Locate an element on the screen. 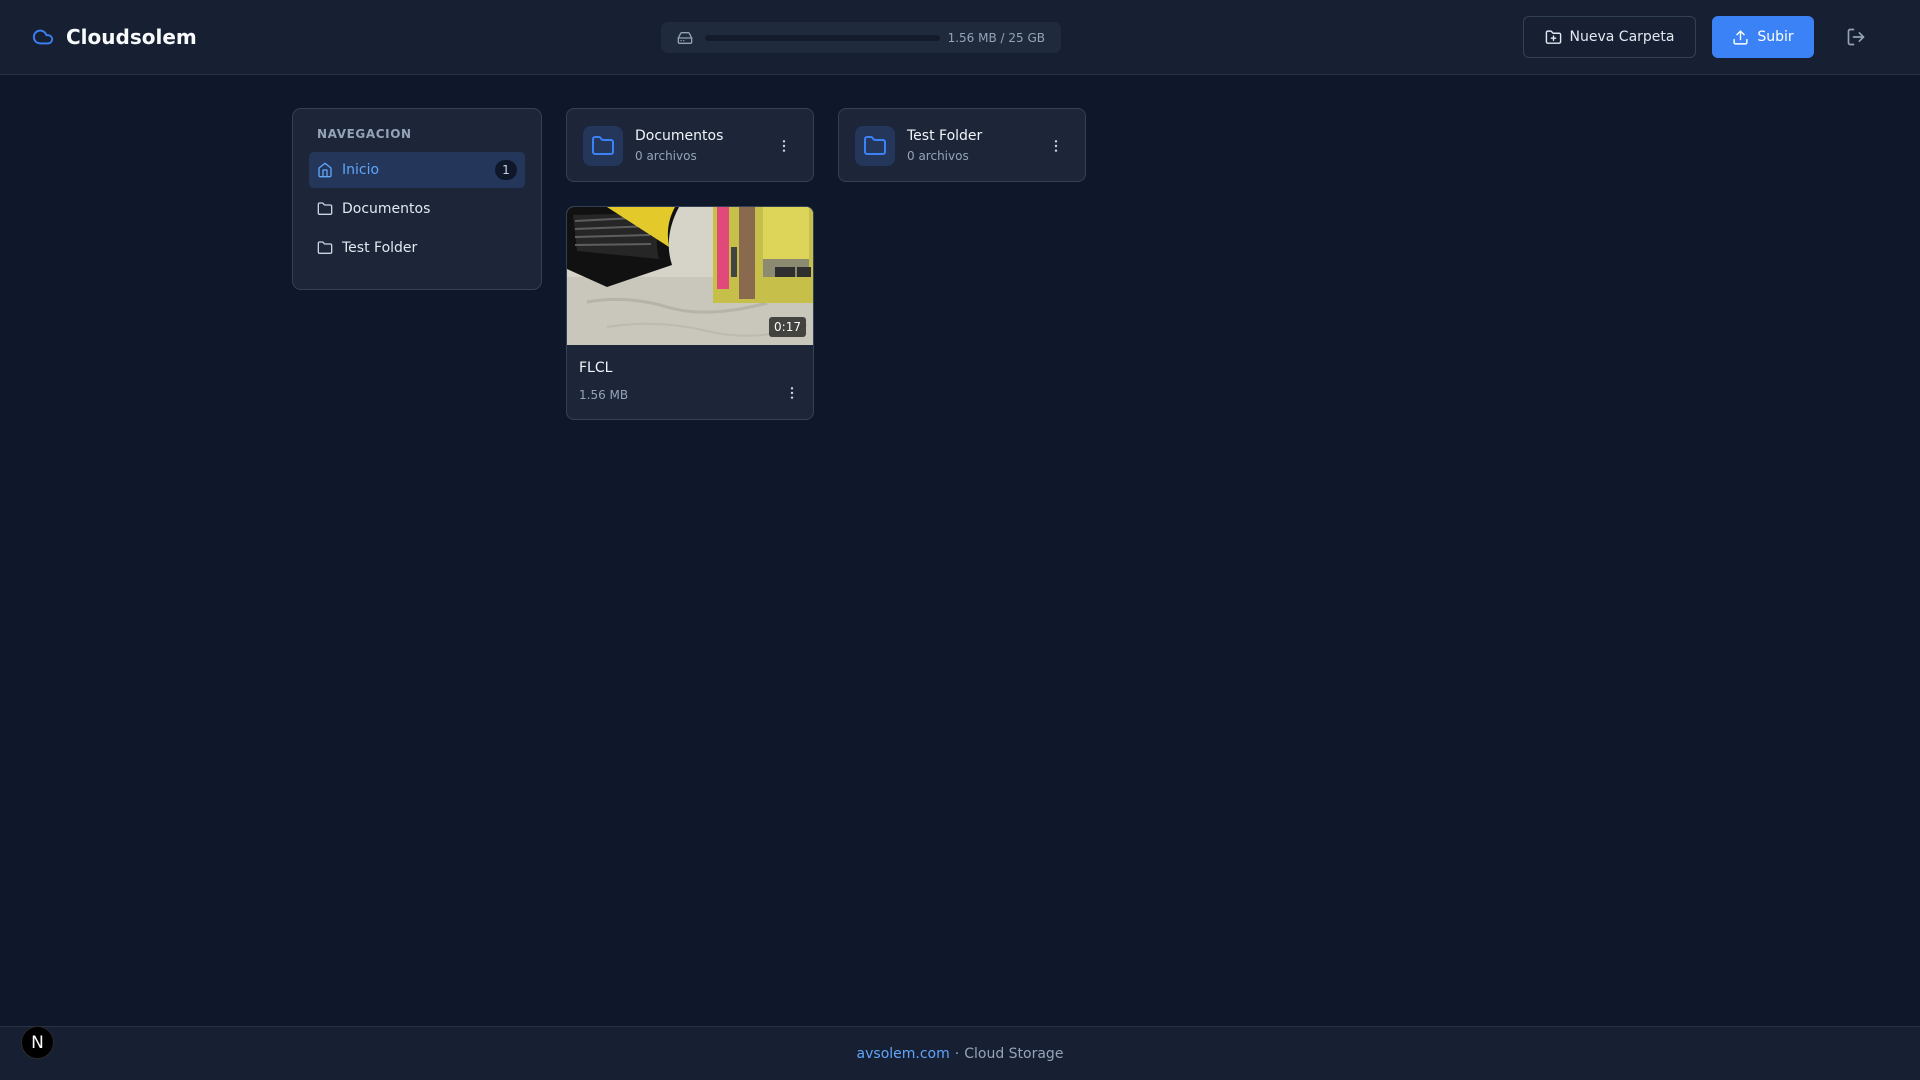  upload-button: Subir is located at coordinates (1763, 37).